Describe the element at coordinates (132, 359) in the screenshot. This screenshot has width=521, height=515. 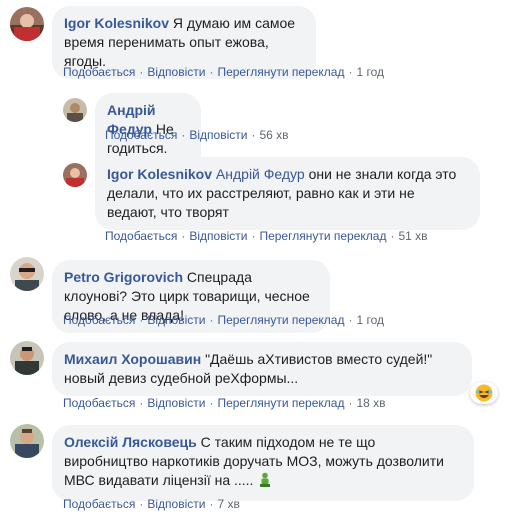
I see `comment-author: Михаил Хорошавин` at that location.